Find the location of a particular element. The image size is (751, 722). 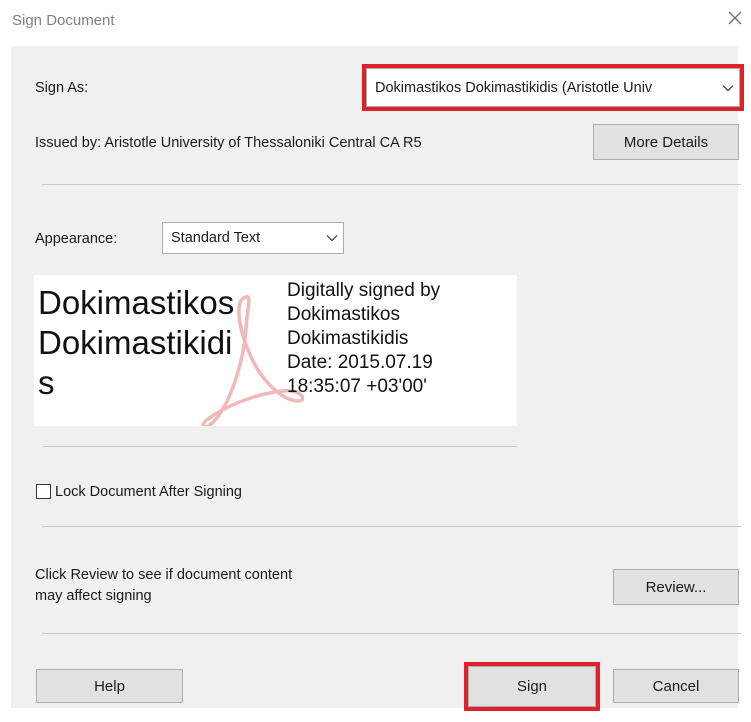

review-text-line2: may affect signing is located at coordinates (93, 596).